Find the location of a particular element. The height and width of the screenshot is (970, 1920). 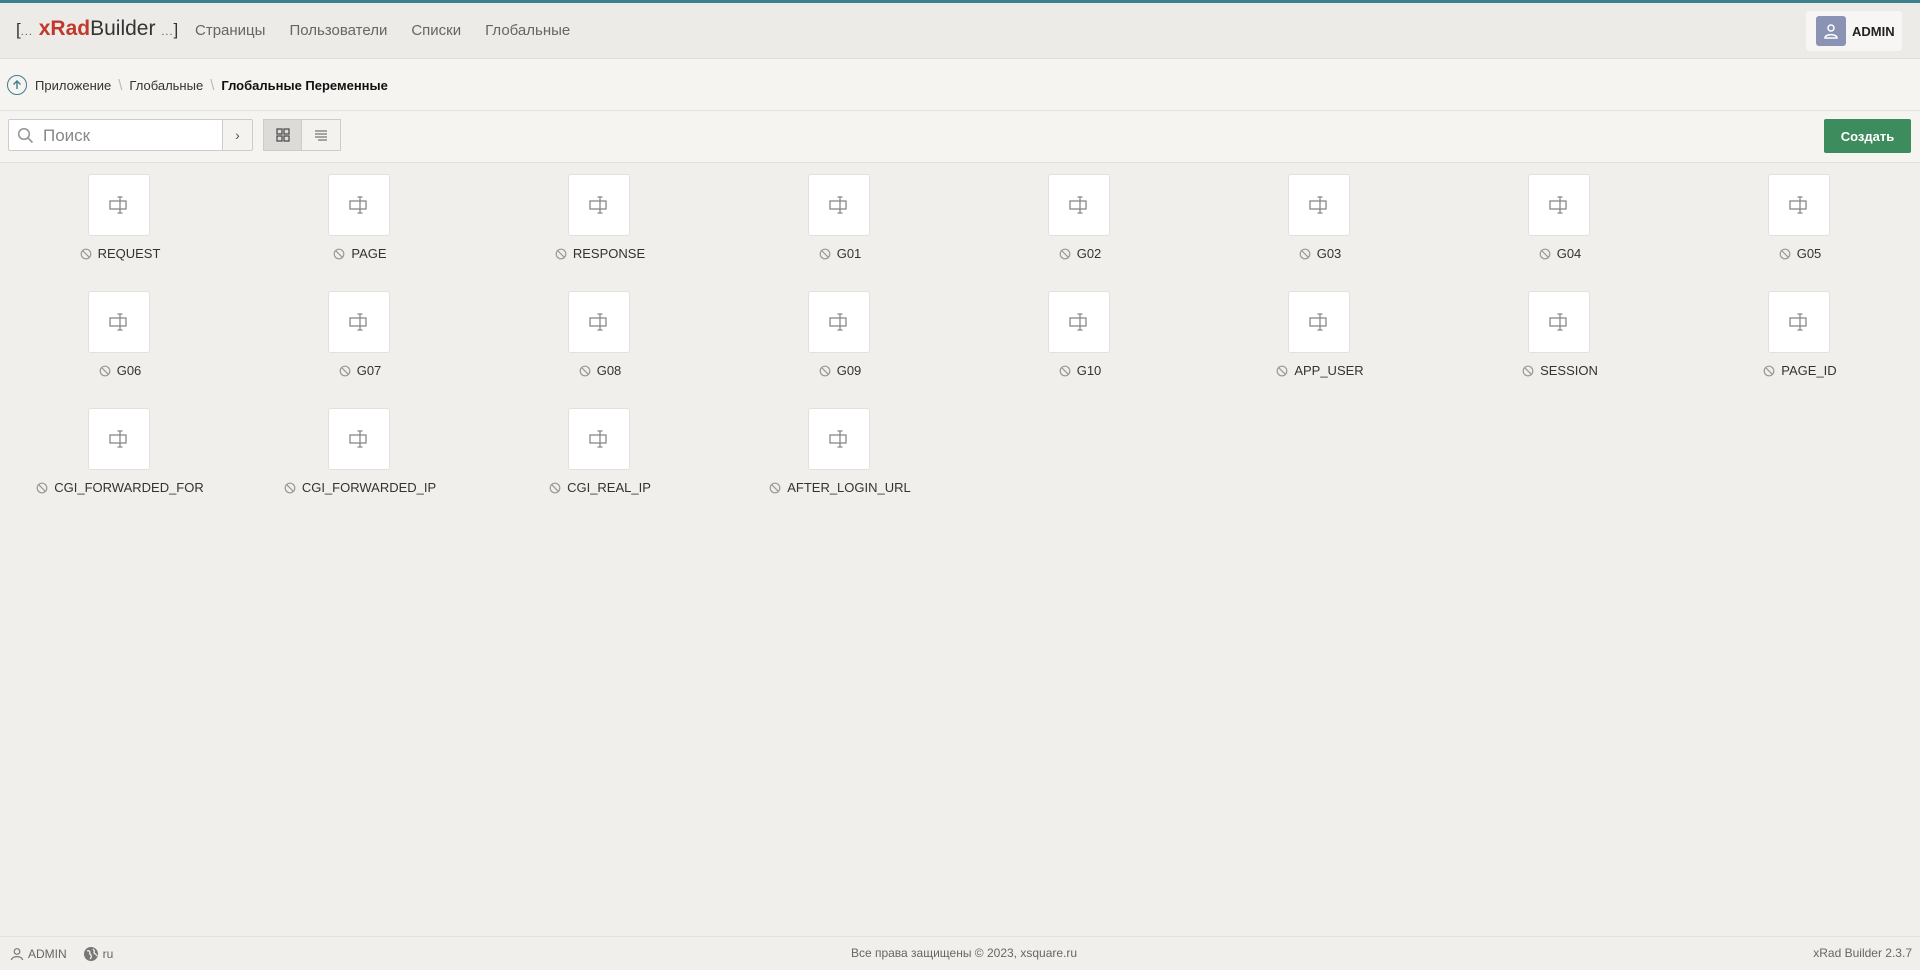

grid-view-button is located at coordinates (282, 135).